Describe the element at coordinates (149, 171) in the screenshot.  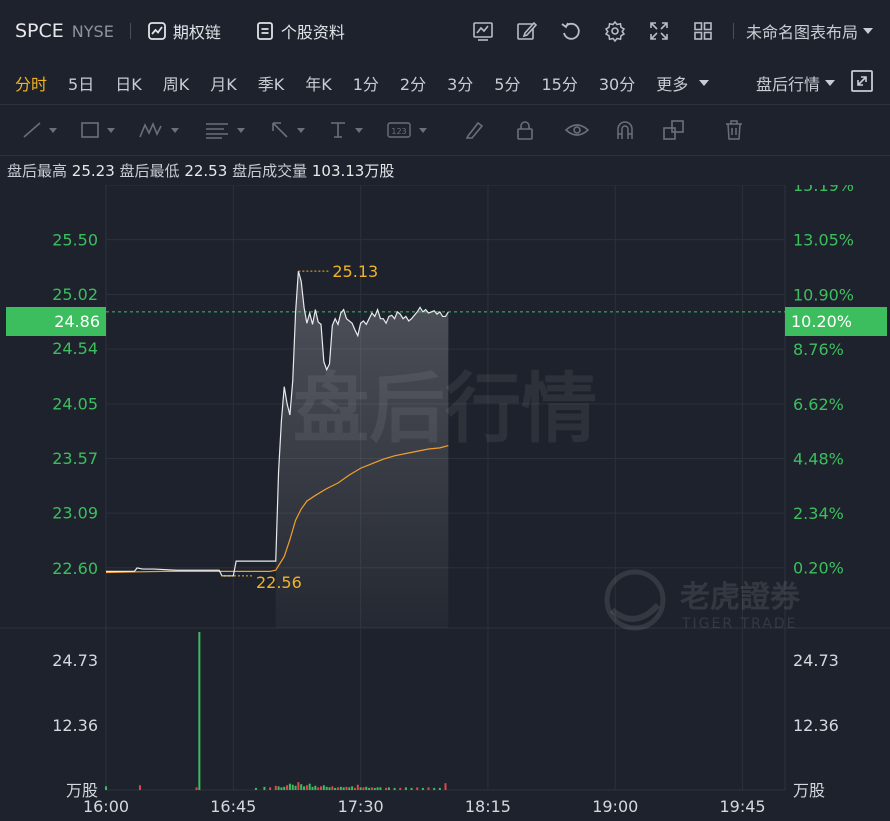
I see `low-label: 盘后最低` at that location.